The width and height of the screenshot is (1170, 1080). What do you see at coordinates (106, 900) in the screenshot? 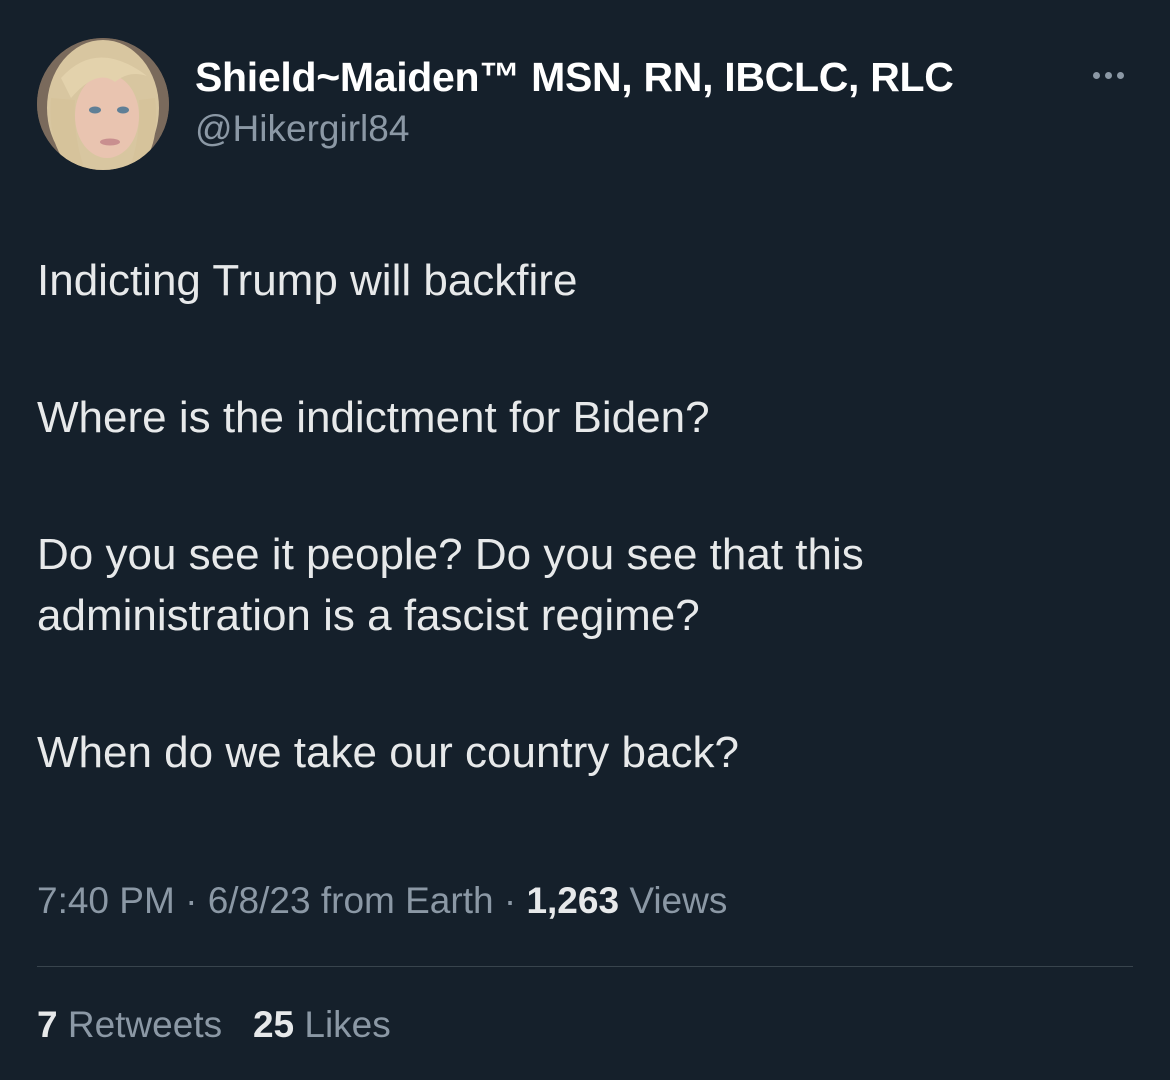
I see `tweet-time: 7:40 PM` at bounding box center [106, 900].